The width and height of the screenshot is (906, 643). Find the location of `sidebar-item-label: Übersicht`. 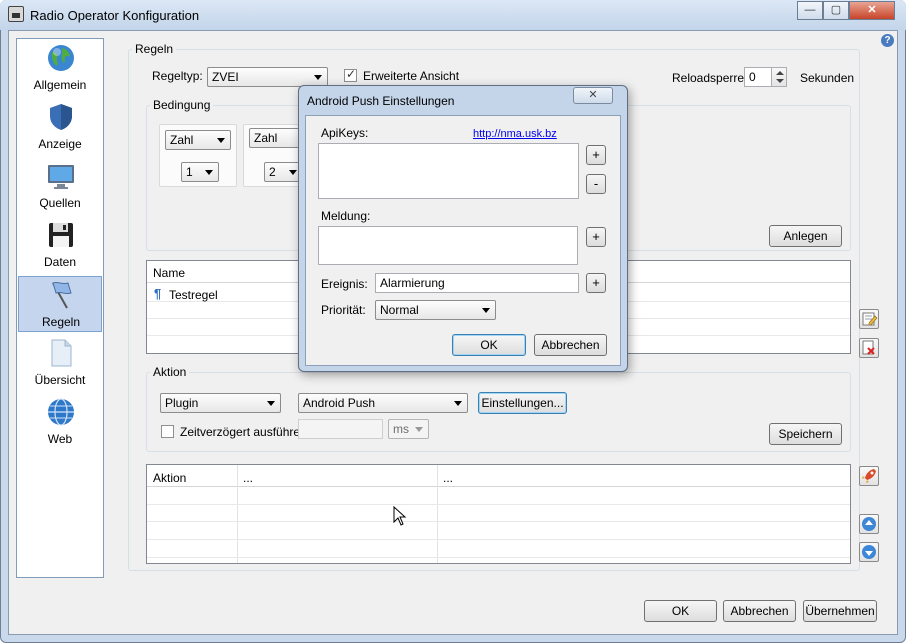

sidebar-item-label: Übersicht is located at coordinates (60, 380).